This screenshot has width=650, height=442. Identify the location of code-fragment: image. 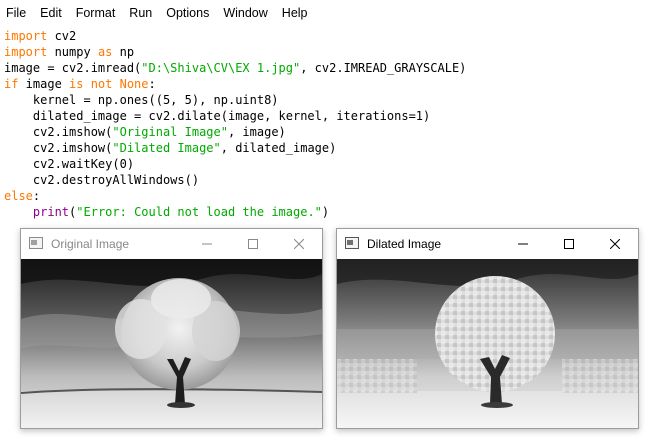
(44, 84).